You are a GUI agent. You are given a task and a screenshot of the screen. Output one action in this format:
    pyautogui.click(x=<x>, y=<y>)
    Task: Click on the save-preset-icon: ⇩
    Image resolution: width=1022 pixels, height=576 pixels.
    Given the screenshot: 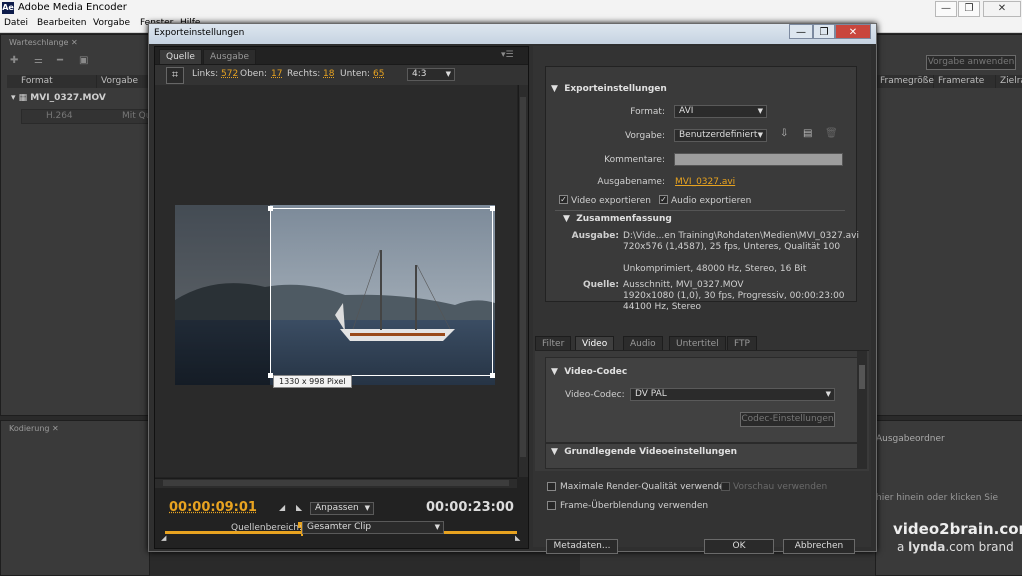 What is the action you would take?
    pyautogui.click(x=784, y=133)
    